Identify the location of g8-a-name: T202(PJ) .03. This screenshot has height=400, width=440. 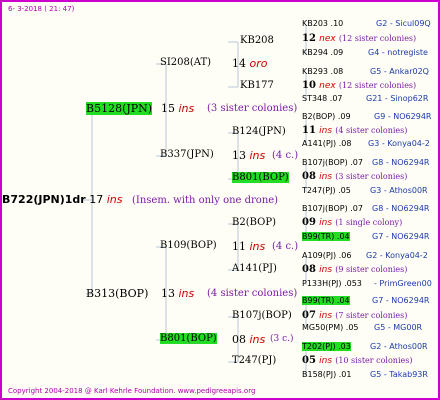
(326, 346).